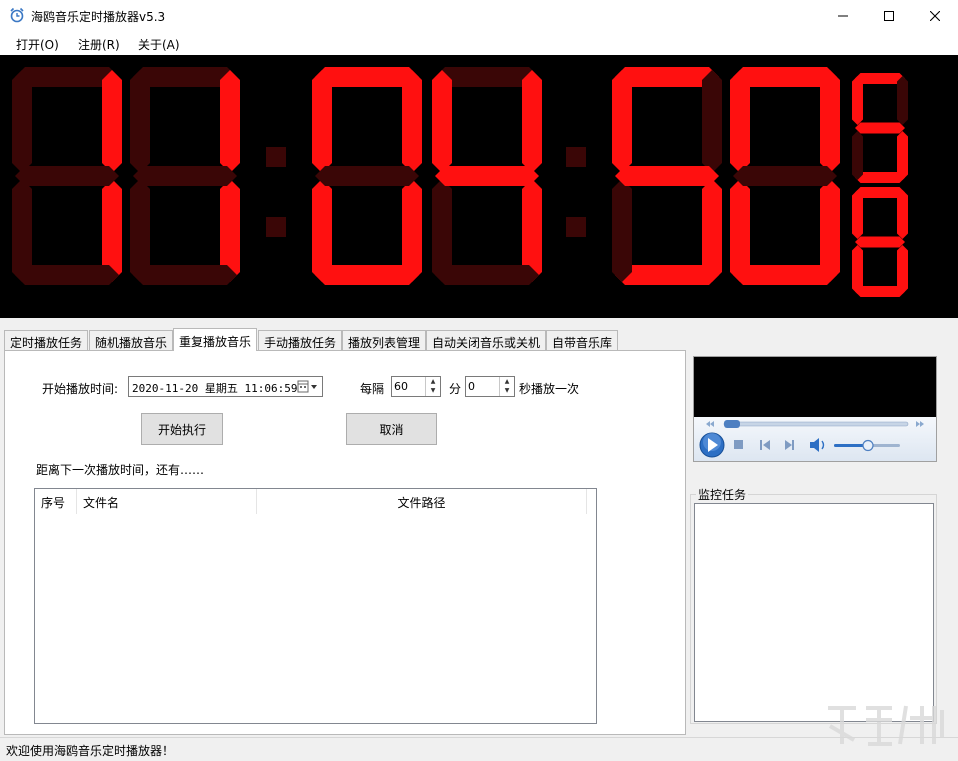  I want to click on hour-digit-1-seg-b, so click(112, 121).